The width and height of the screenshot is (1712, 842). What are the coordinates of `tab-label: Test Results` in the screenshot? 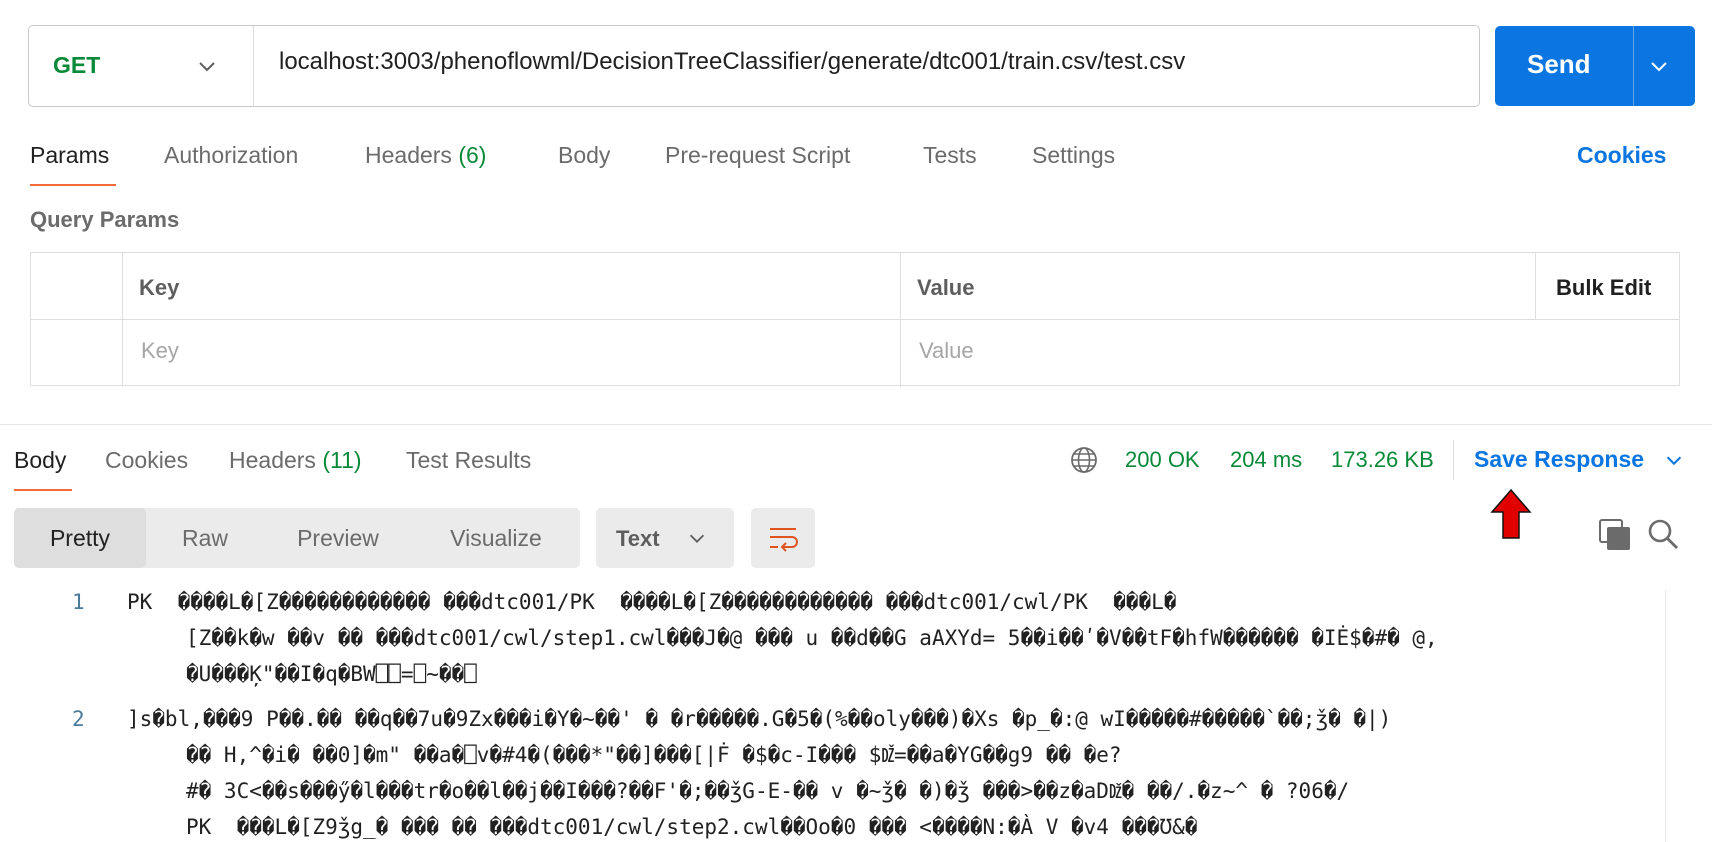 It's located at (469, 460).